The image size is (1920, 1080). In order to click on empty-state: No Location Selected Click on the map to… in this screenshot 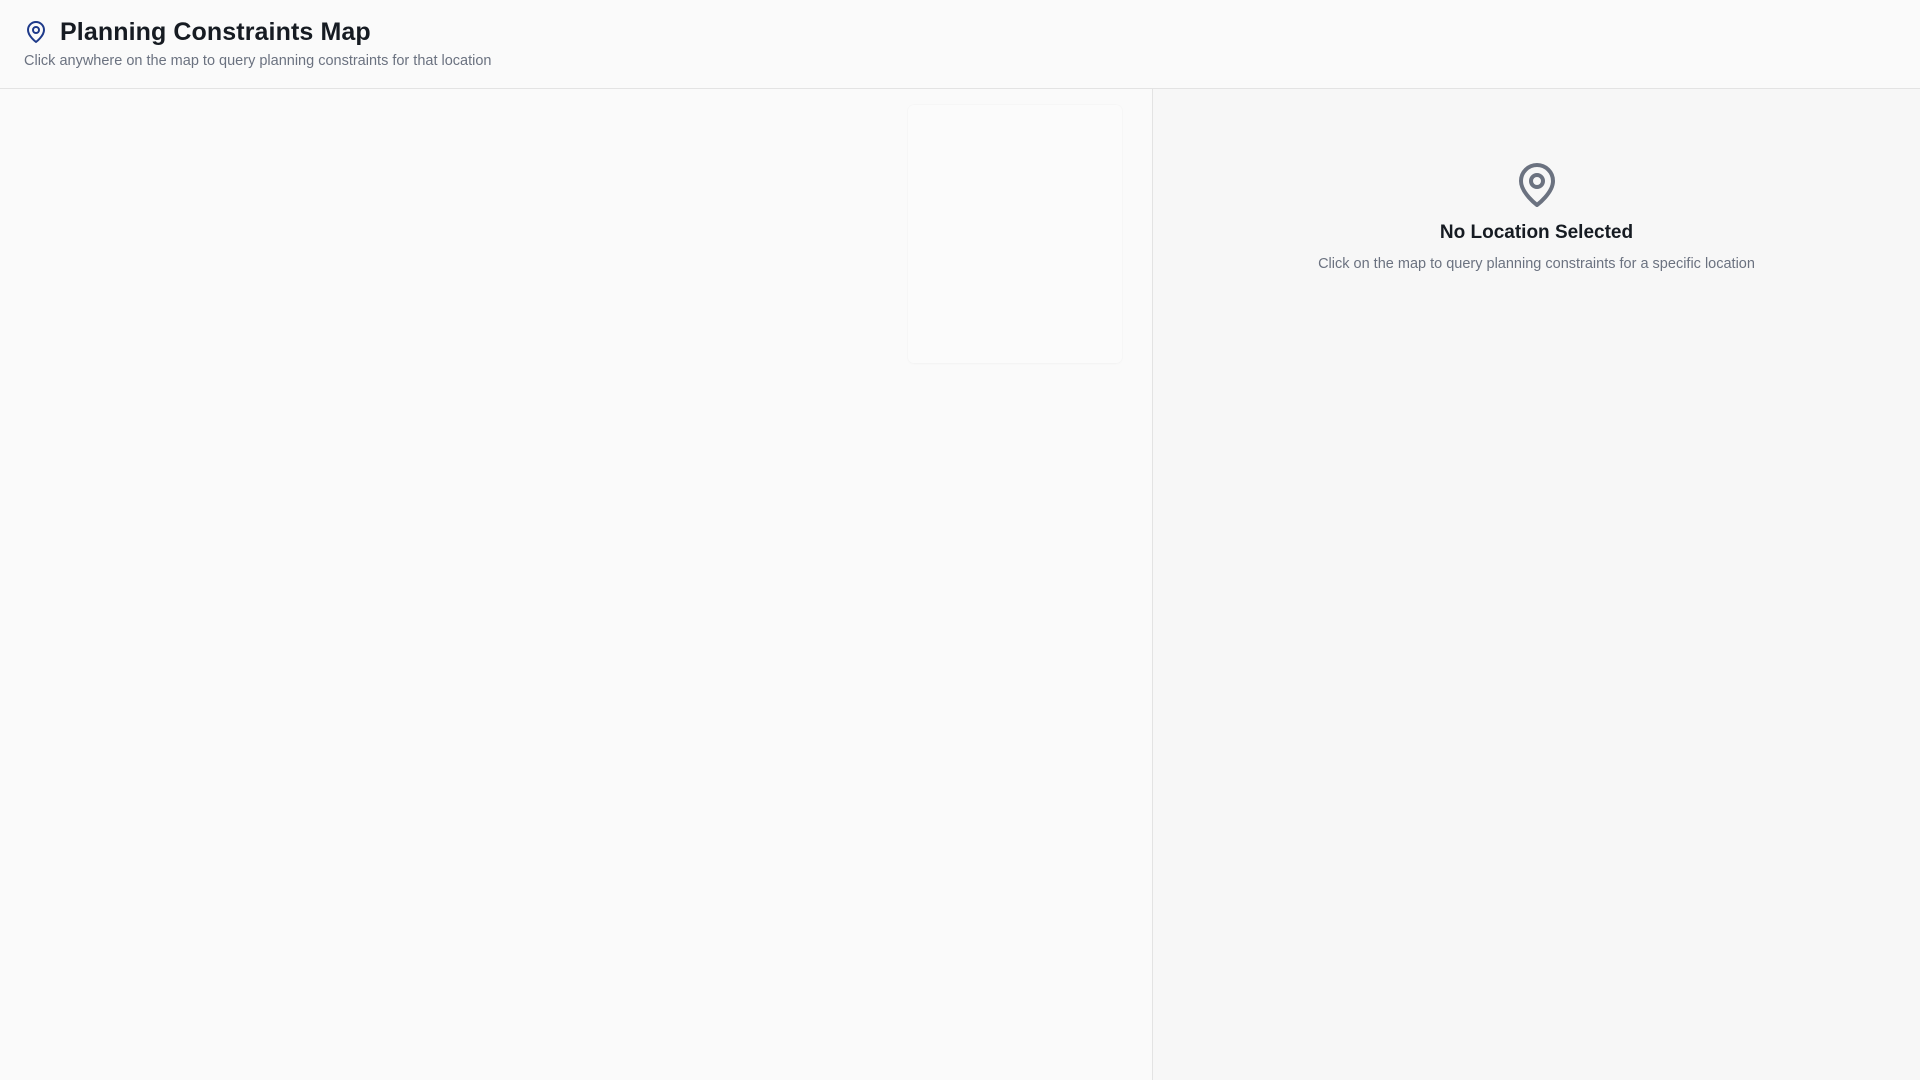, I will do `click(1536, 216)`.